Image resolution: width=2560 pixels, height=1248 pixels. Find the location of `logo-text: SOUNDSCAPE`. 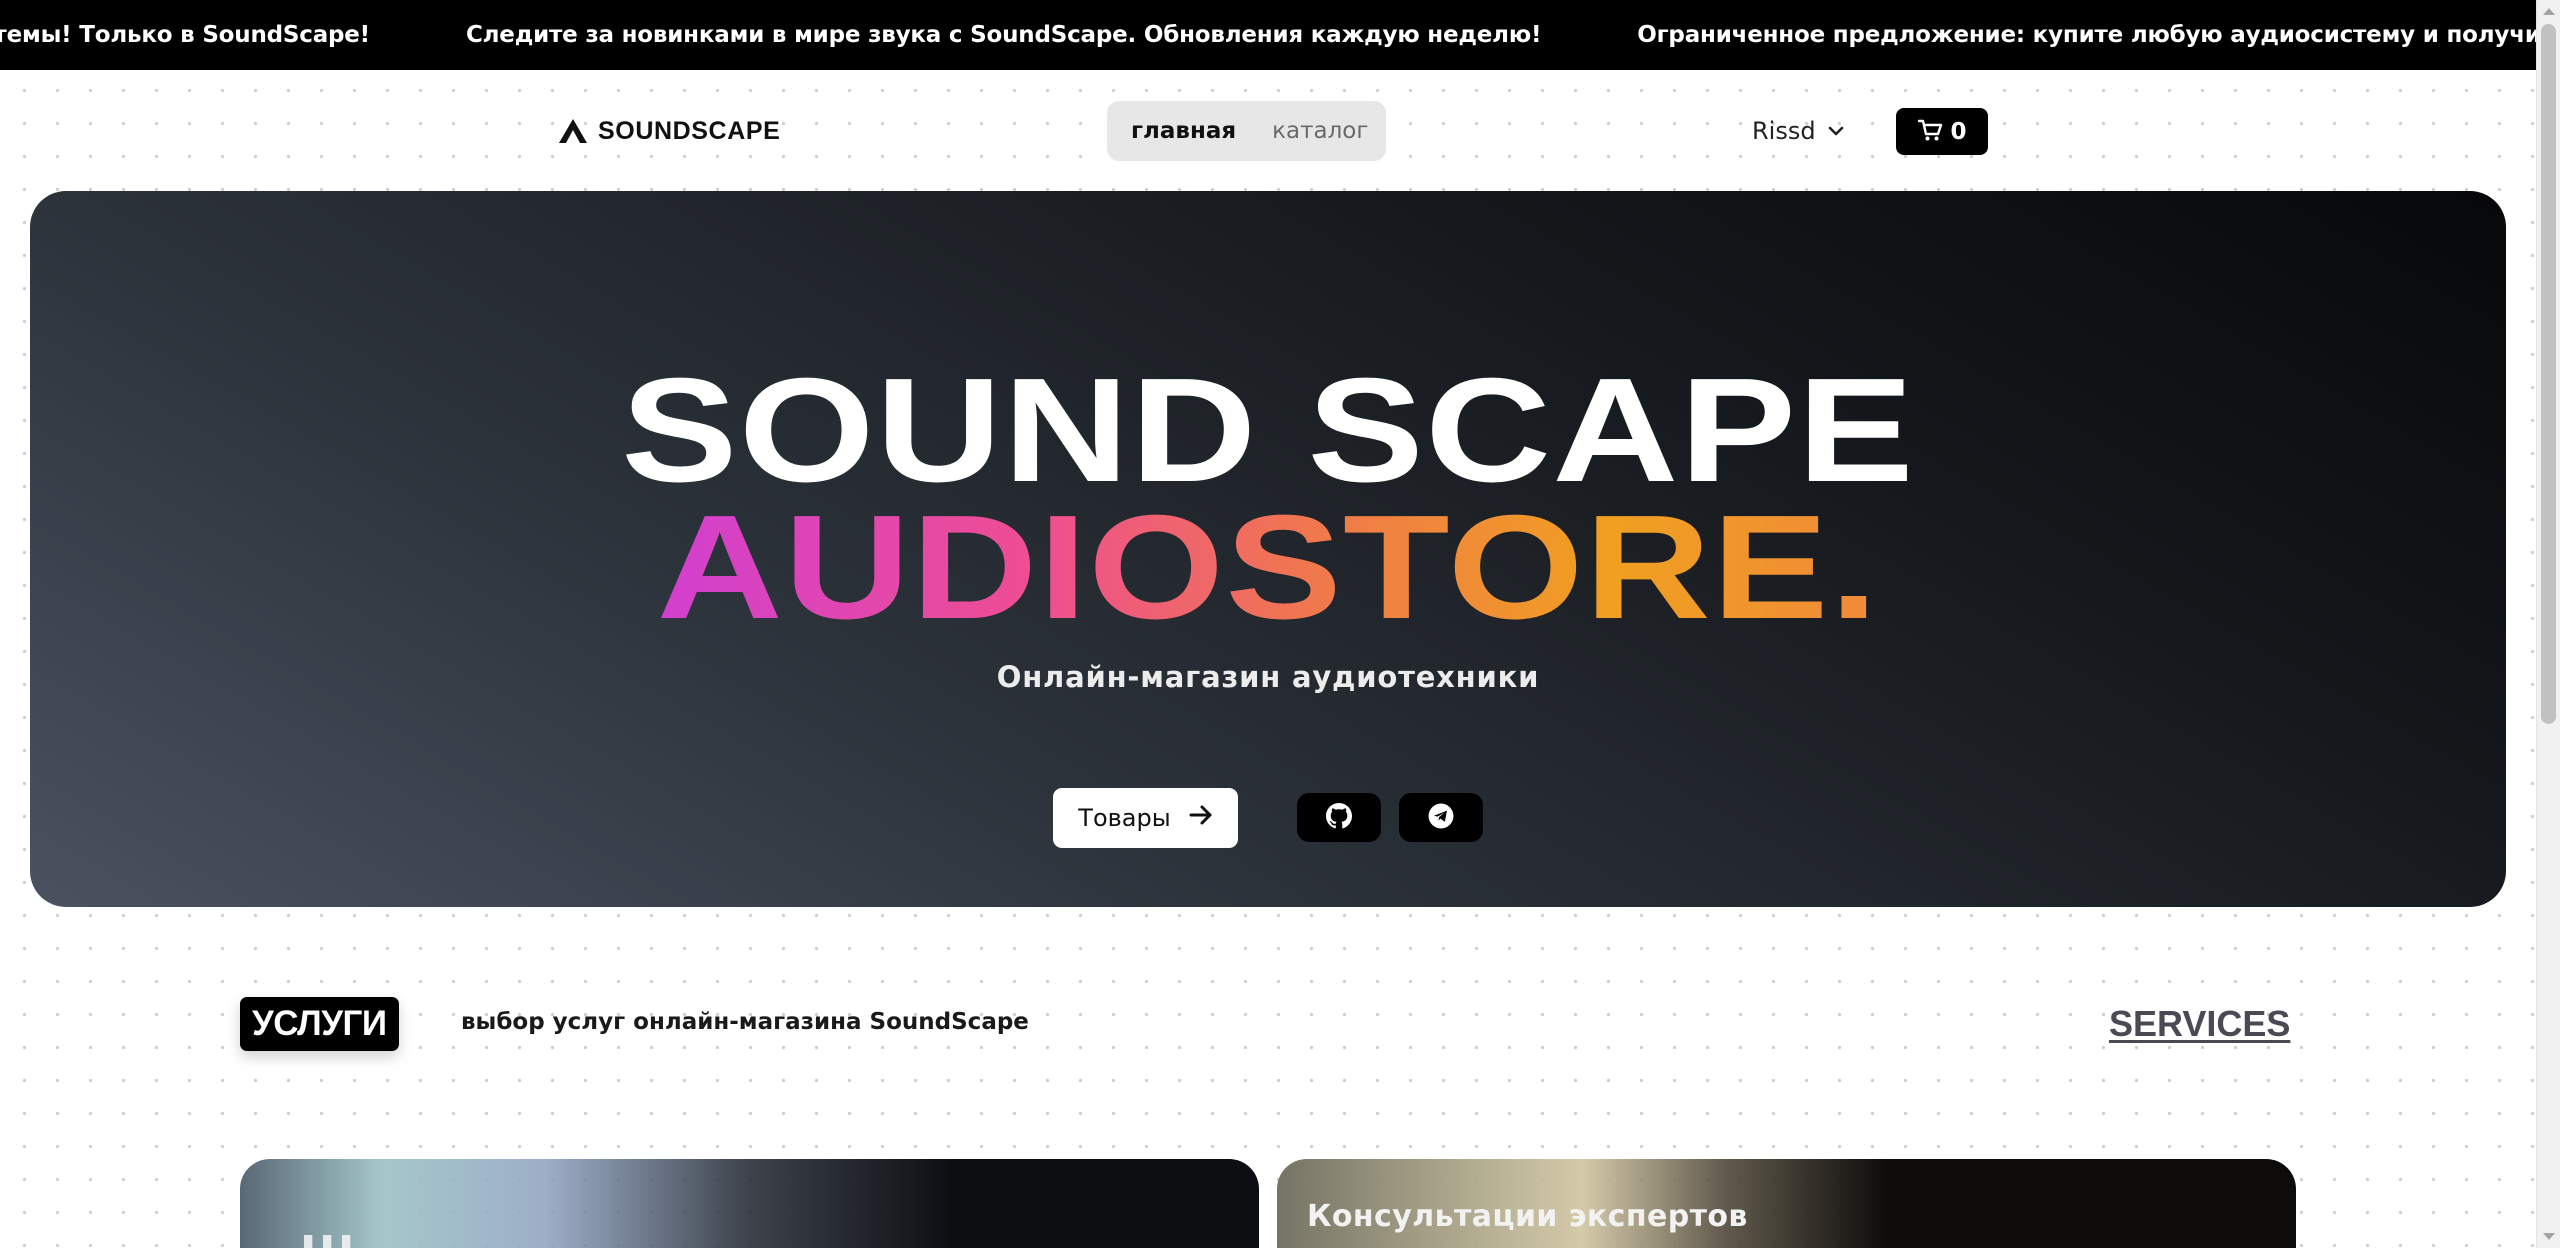

logo-text: SOUNDSCAPE is located at coordinates (689, 130).